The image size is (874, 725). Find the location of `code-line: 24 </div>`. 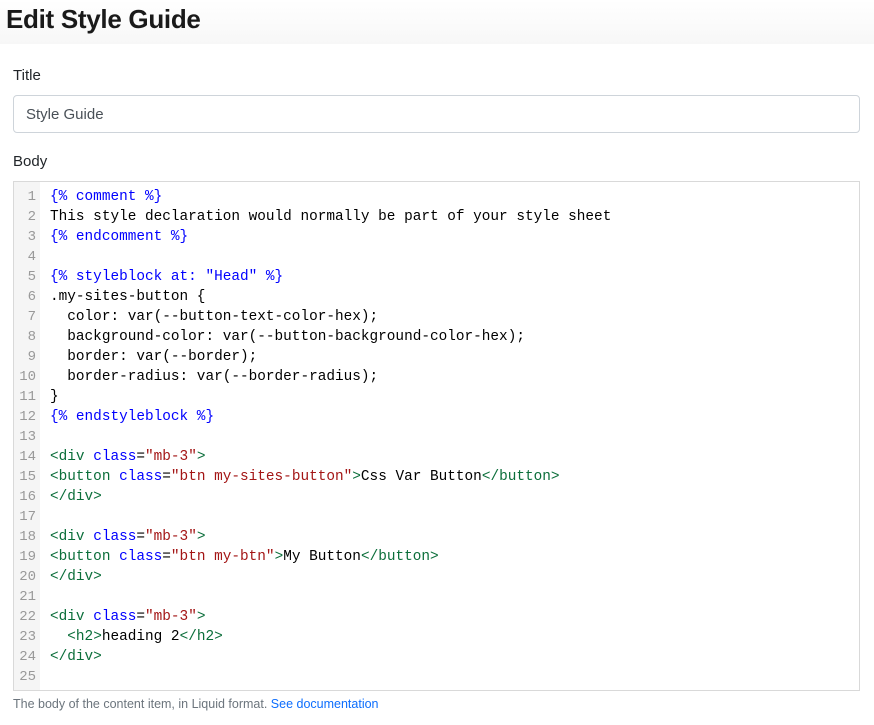

code-line: 24 </div> is located at coordinates (436, 657).